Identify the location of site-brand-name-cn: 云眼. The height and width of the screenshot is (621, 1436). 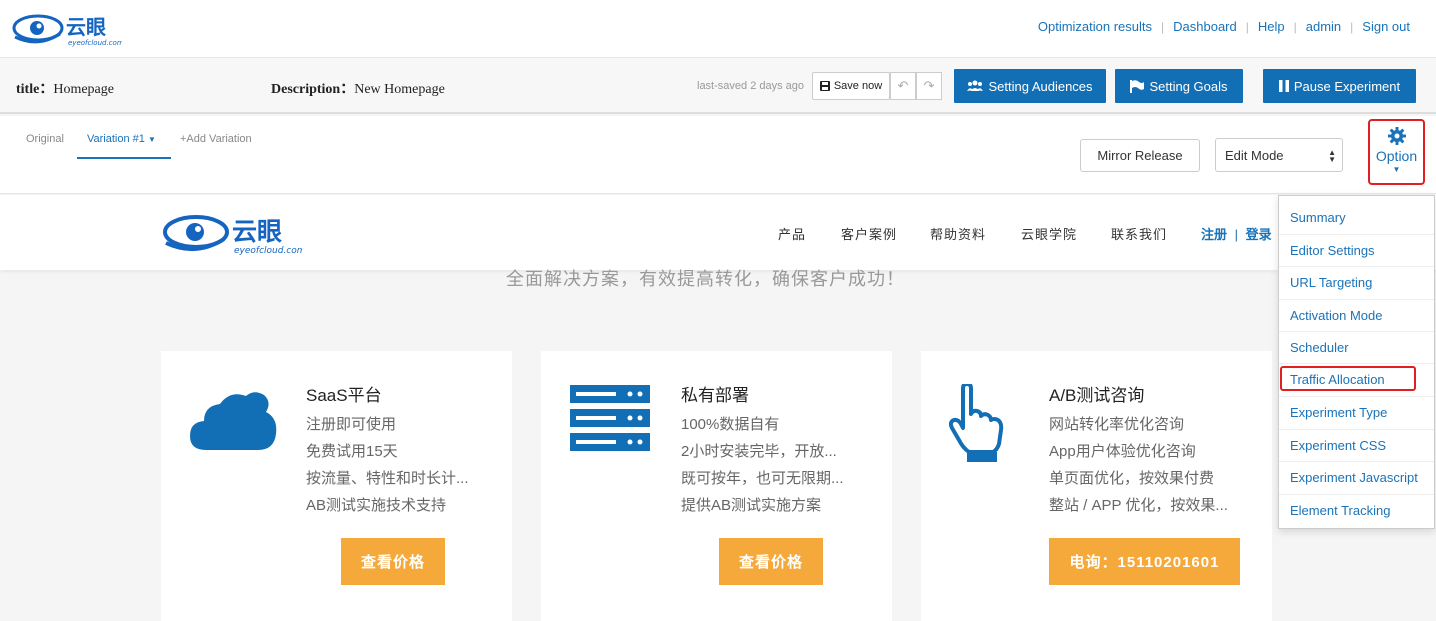
(257, 231).